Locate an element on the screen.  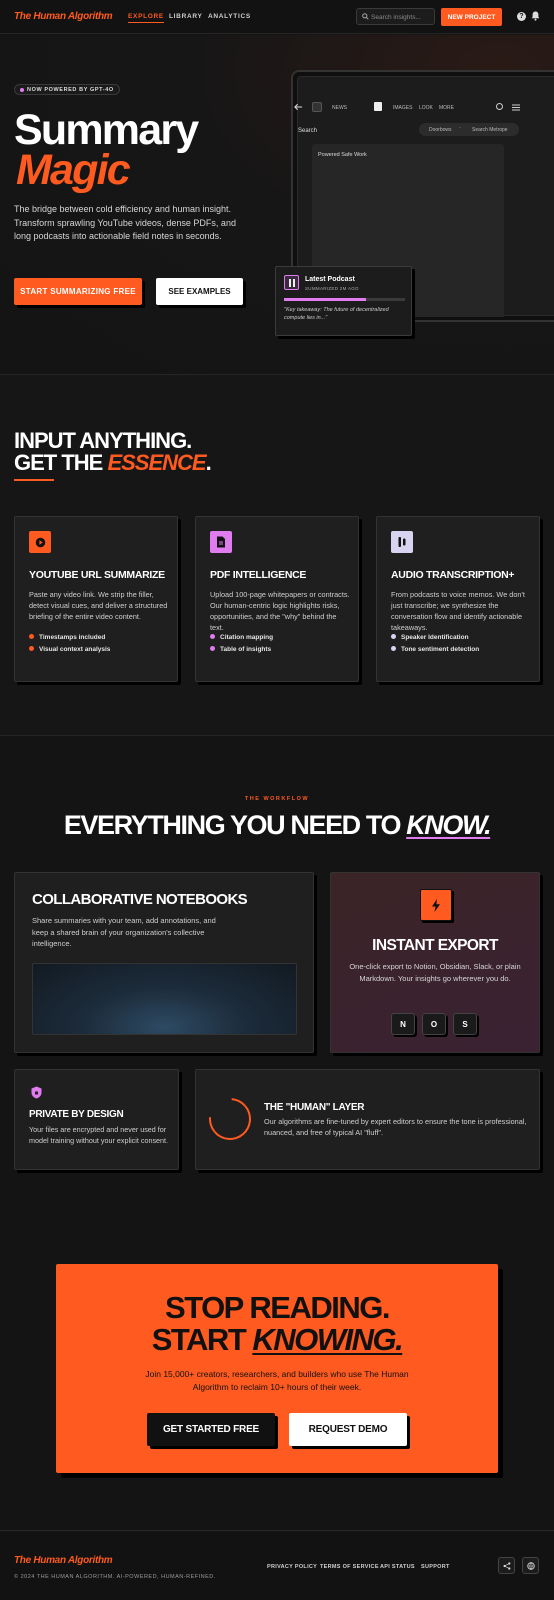
card-bullet: Visual context analysis is located at coordinates (69, 649).